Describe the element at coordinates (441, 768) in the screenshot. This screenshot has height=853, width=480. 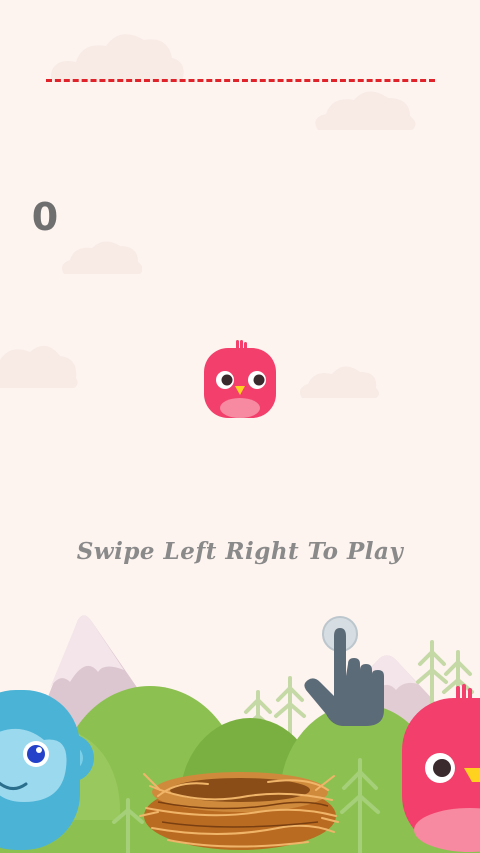
I see `pink-bird-icon` at that location.